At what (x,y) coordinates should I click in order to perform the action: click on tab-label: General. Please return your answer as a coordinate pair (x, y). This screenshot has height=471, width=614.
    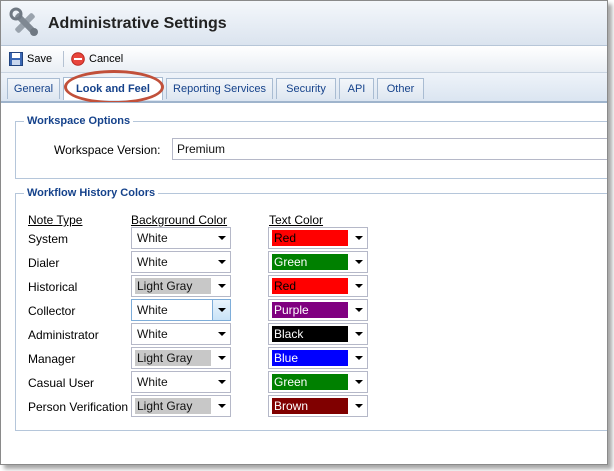
    Looking at the image, I should click on (33, 89).